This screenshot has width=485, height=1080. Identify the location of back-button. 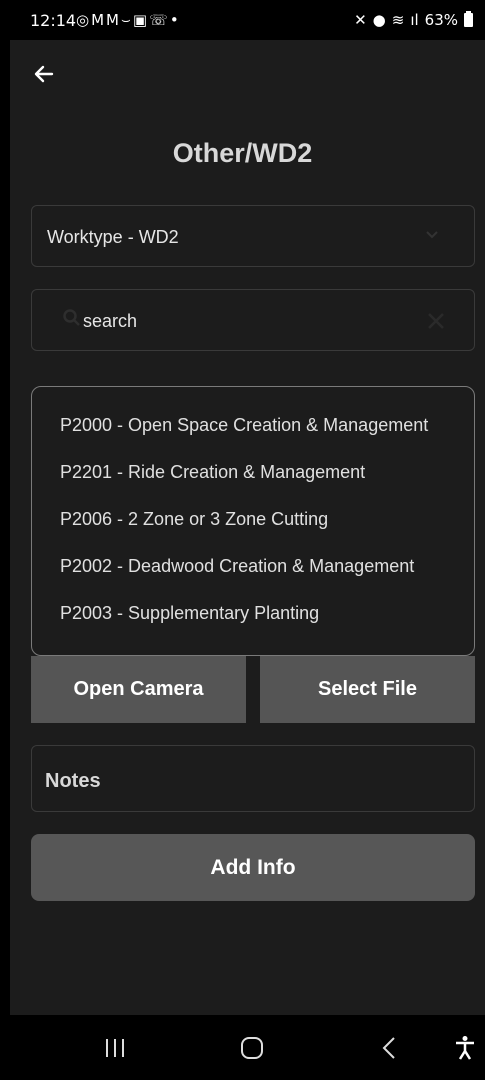
(46, 76).